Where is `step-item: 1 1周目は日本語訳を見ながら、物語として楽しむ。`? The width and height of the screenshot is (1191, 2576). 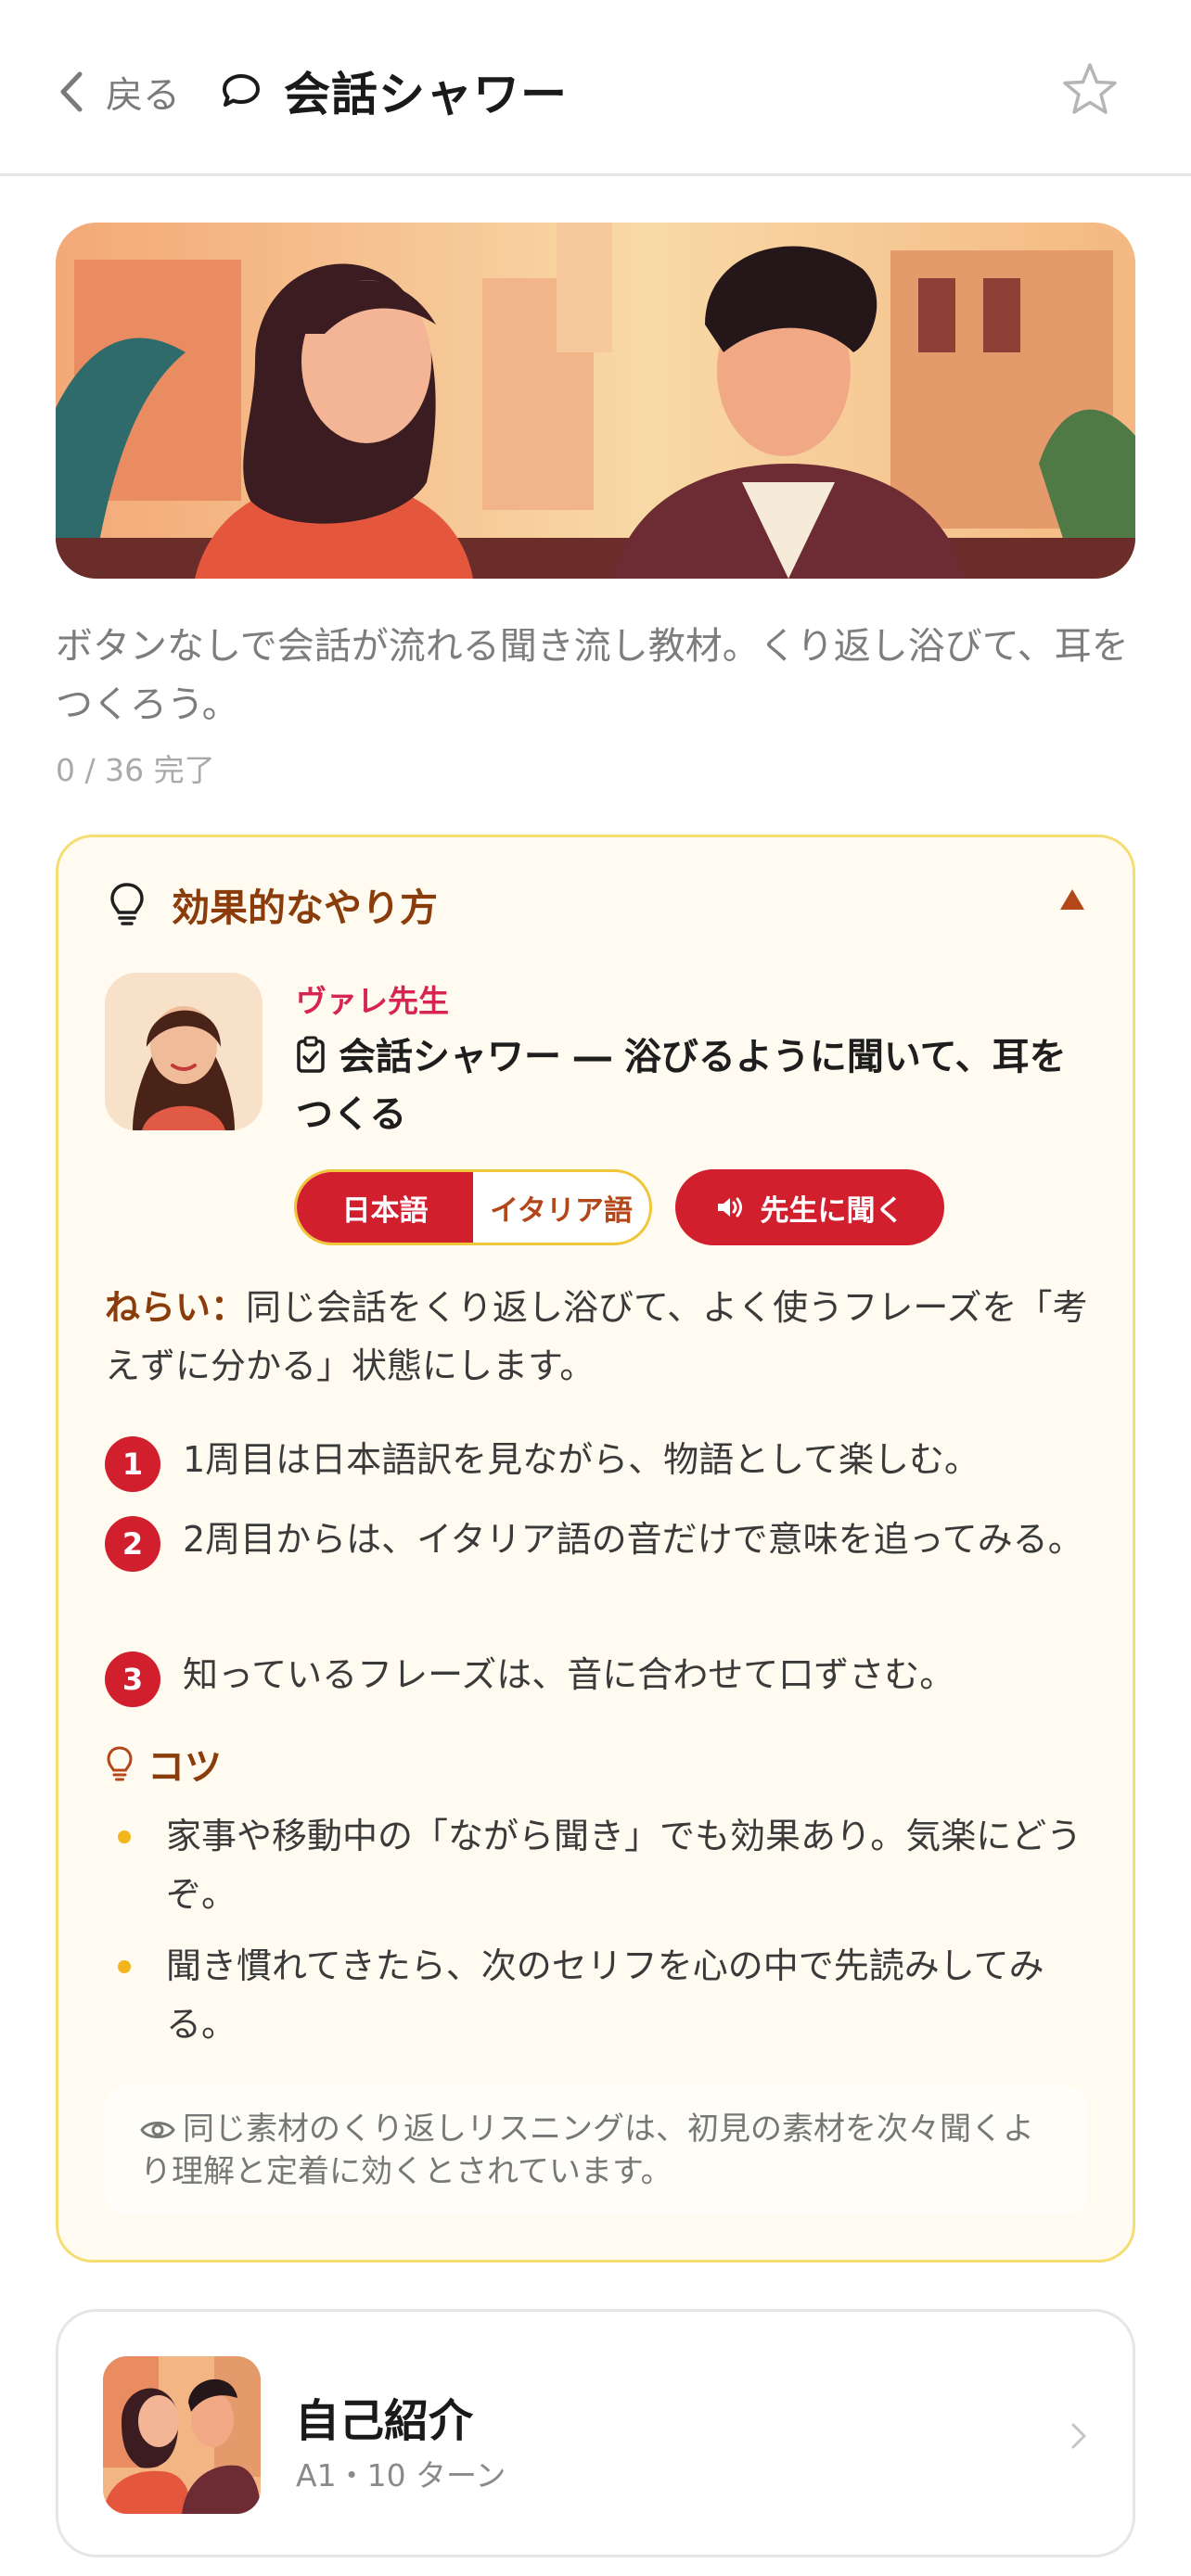 step-item: 1 1周目は日本語訳を見ながら、物語として楽しむ。 is located at coordinates (601, 1461).